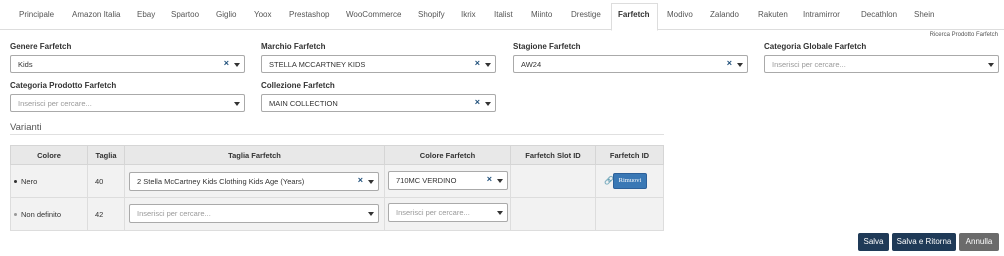 The width and height of the screenshot is (1004, 256). What do you see at coordinates (431, 14) in the screenshot?
I see `tab-shopify: Shopify` at bounding box center [431, 14].